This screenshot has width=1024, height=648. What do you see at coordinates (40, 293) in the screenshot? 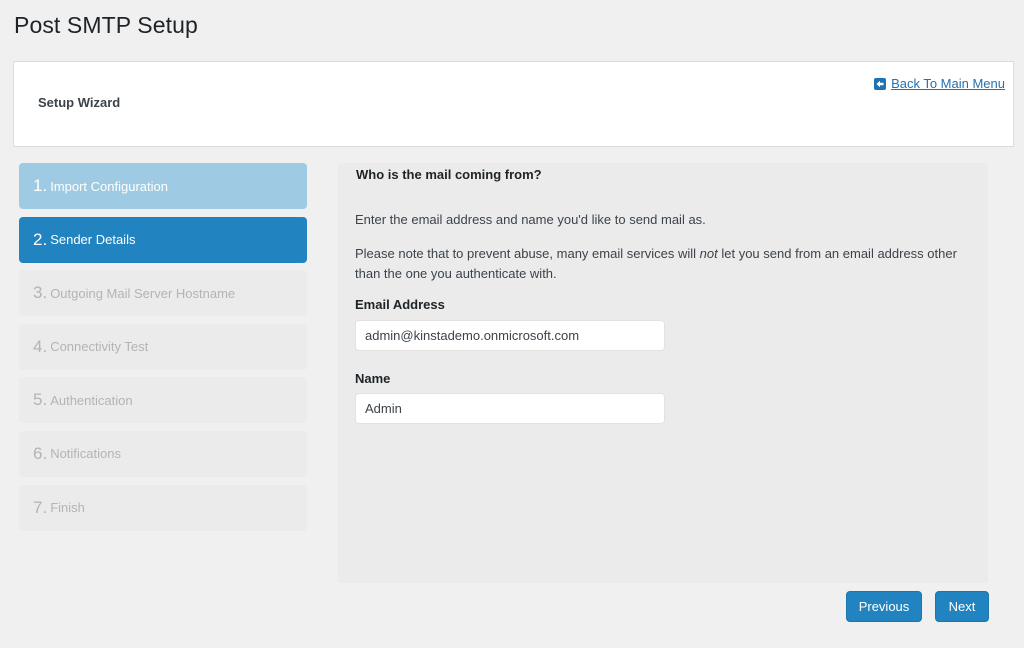
I see `step-number: 3.` at bounding box center [40, 293].